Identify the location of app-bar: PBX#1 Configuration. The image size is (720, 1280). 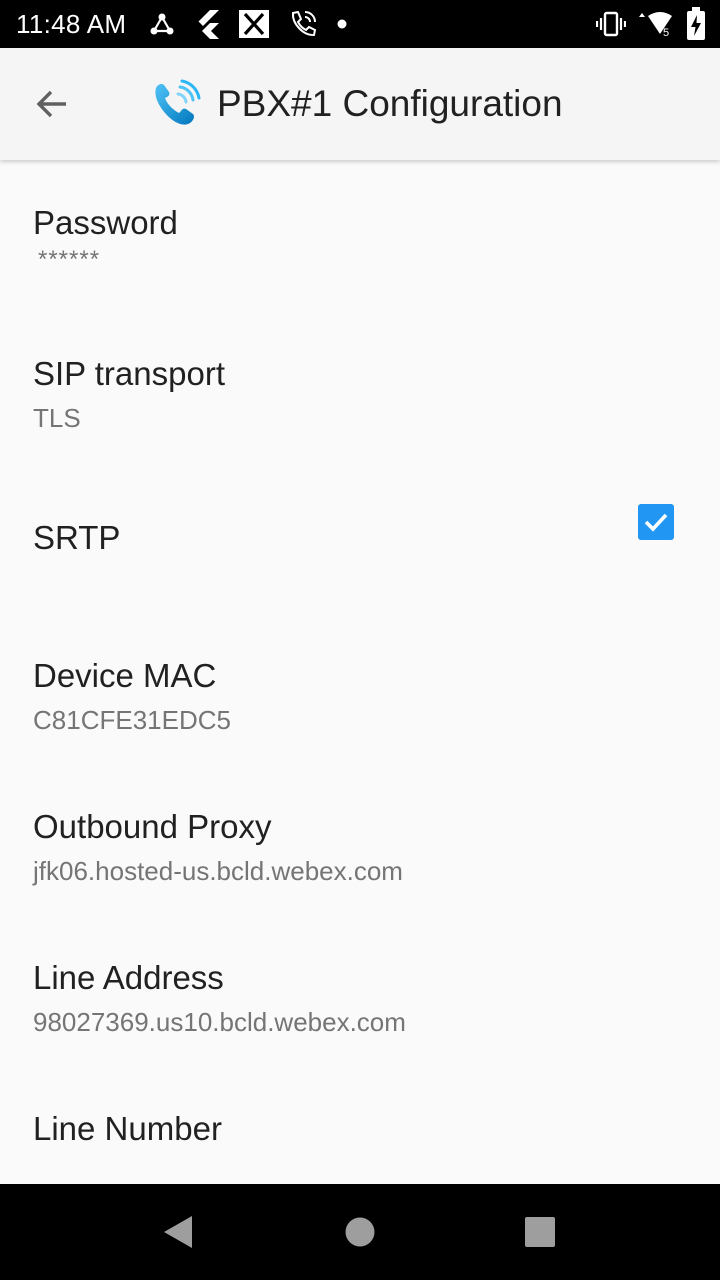
(360, 104).